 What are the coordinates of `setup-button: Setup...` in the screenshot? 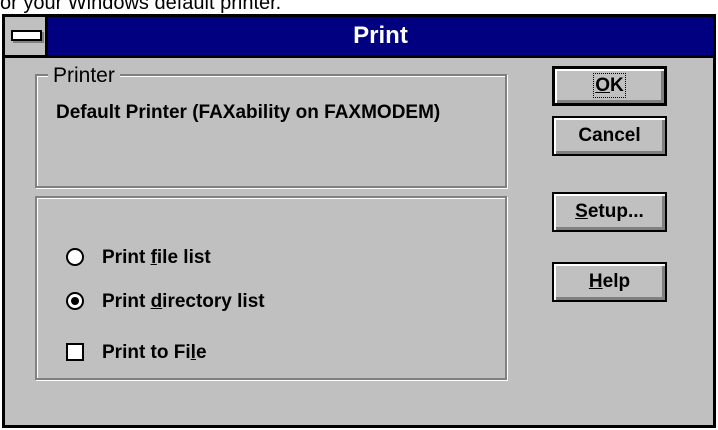 It's located at (609, 212).